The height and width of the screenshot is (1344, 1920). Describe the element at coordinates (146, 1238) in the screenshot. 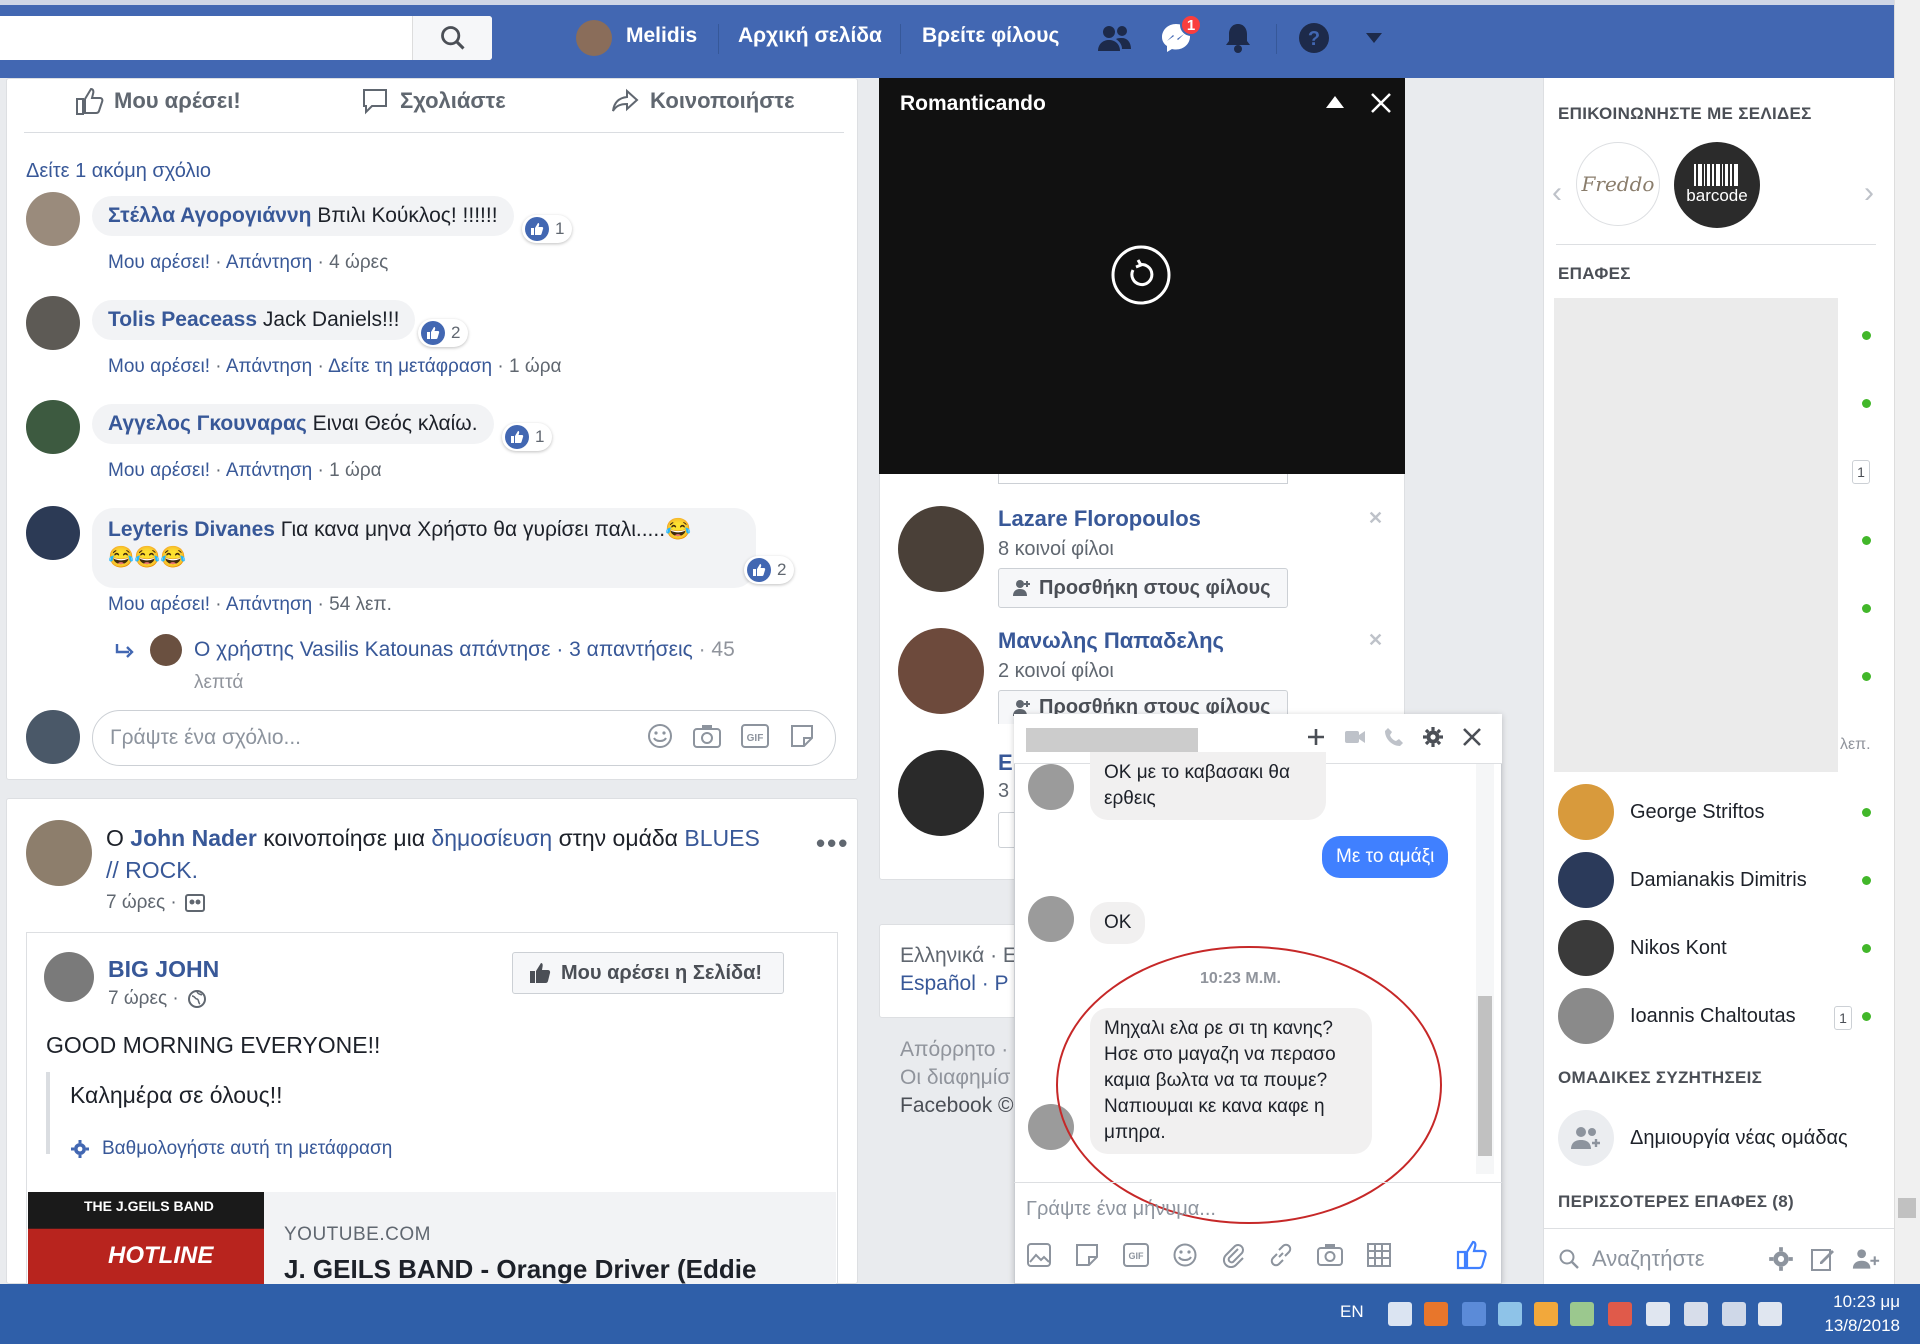

I see `link-thumbnail: THE J.GEILS BAND HOTLINE` at that location.